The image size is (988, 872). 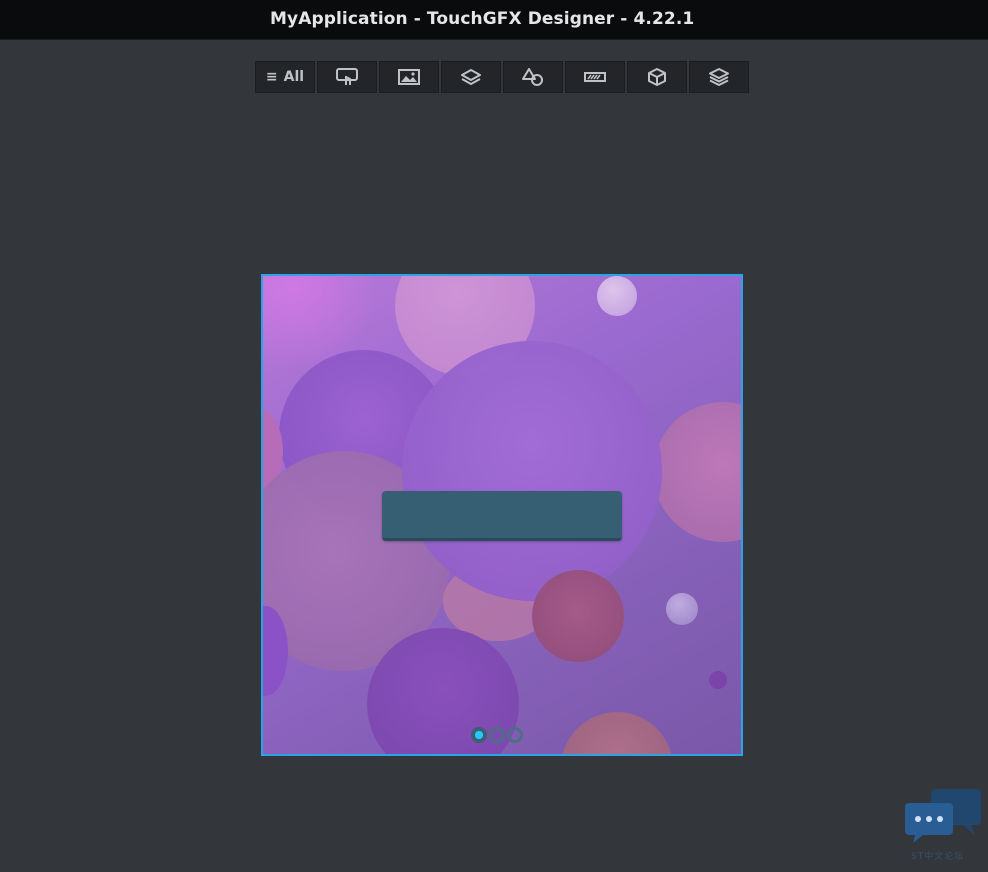 I want to click on shapes-icon, so click(x=532, y=77).